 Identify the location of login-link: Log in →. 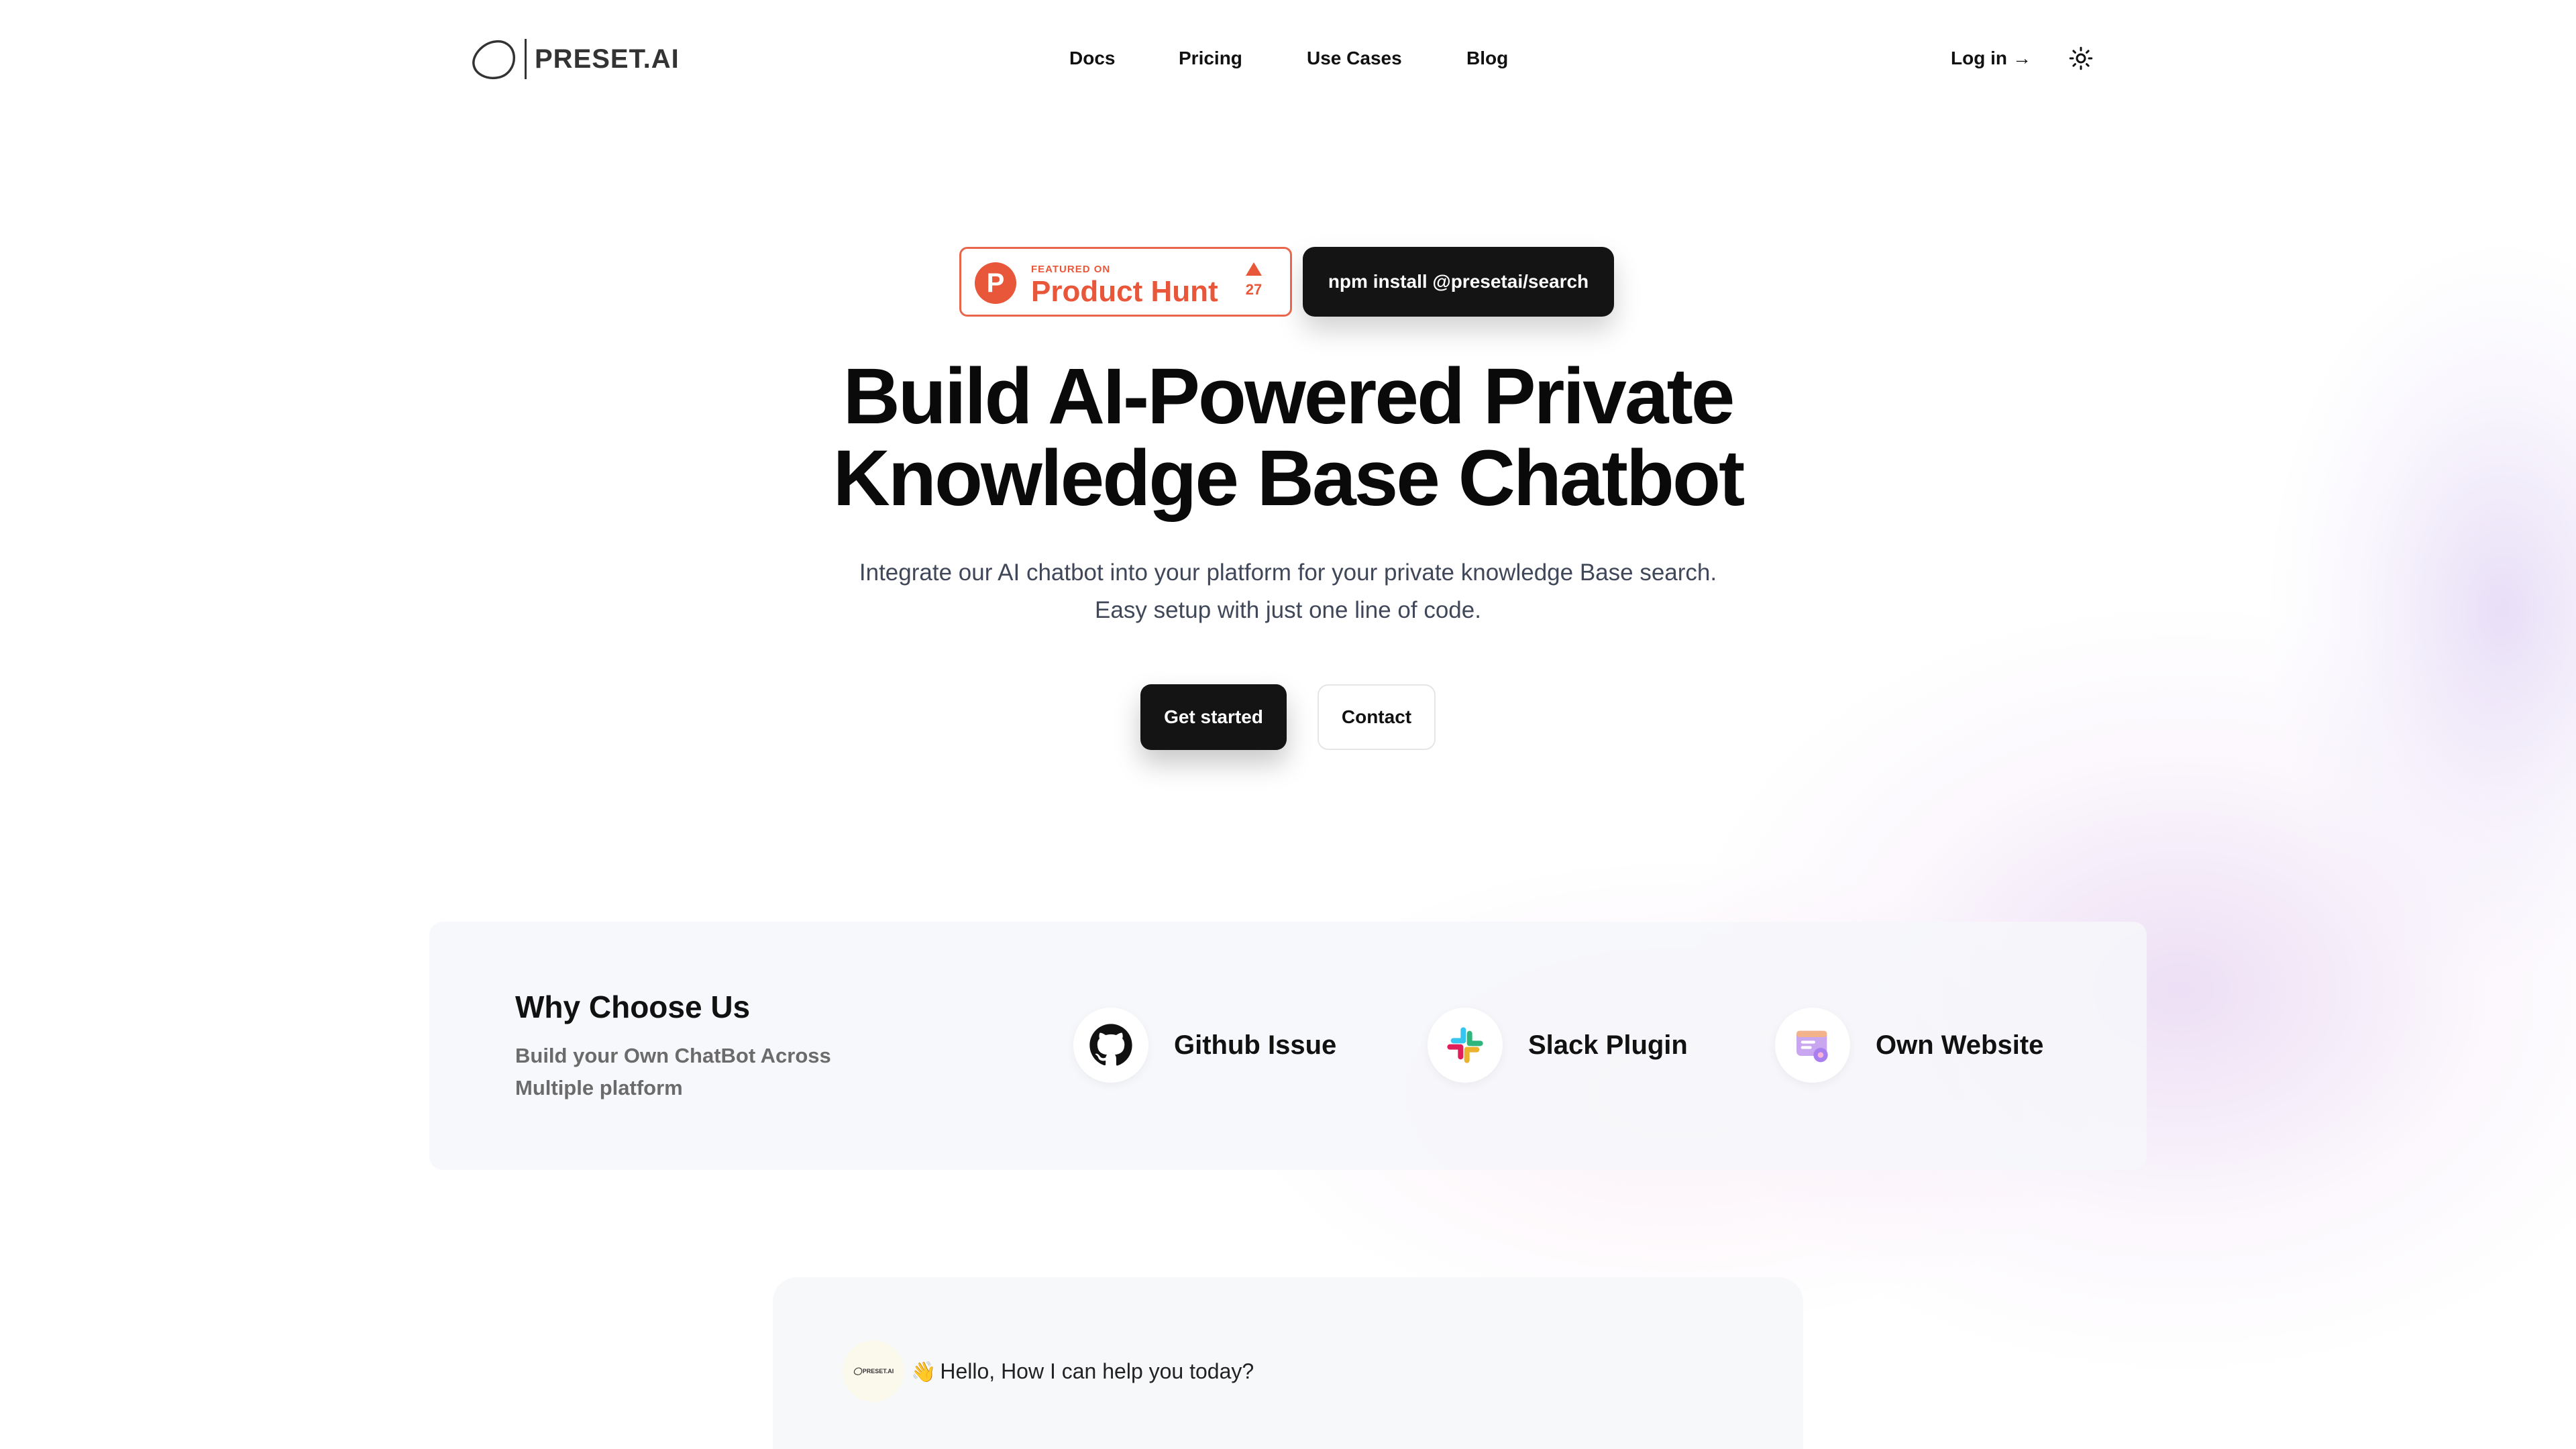
(1991, 58).